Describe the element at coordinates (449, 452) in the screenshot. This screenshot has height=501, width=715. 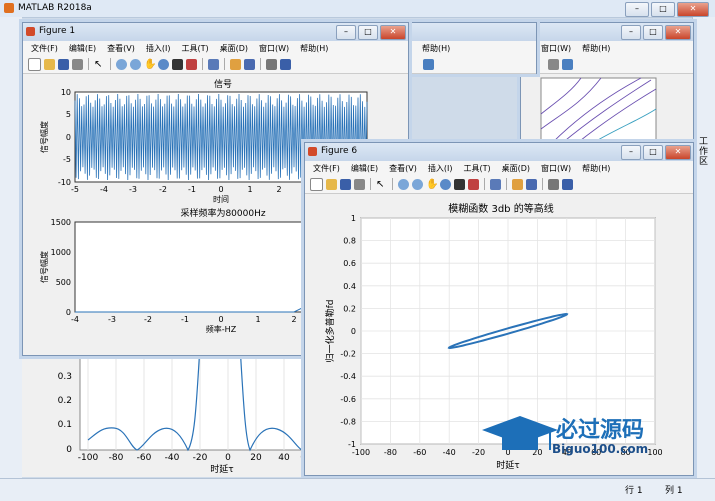
I see `x-tick-label: -40` at that location.